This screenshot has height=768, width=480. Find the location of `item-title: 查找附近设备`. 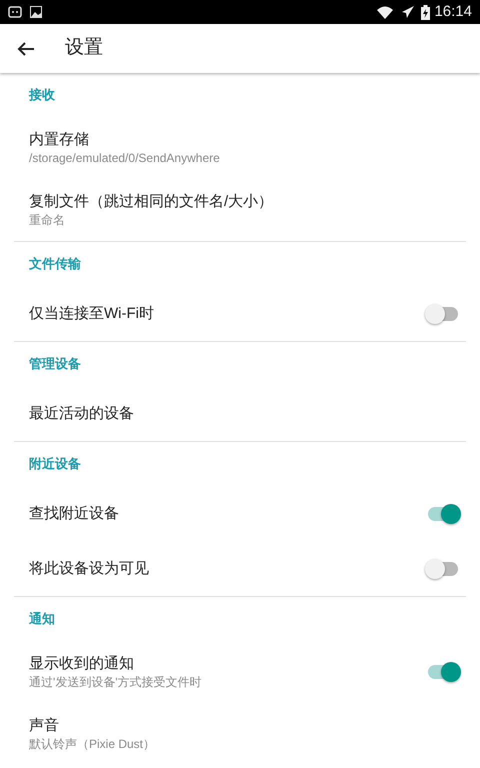

item-title: 查找附近设备 is located at coordinates (74, 514).